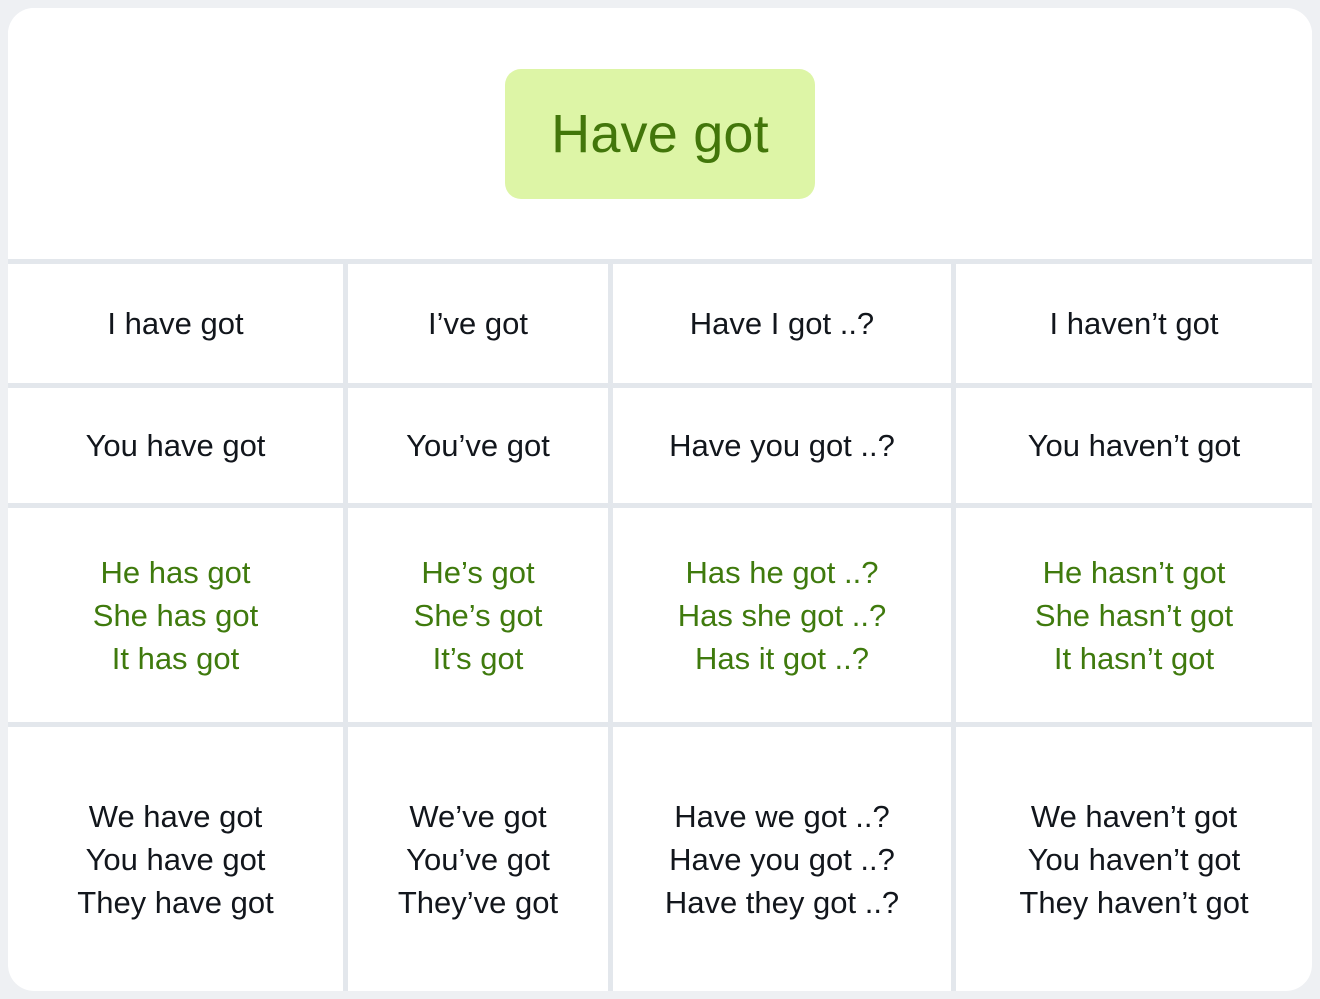  I want to click on cell-line: It hasn’t got, so click(1134, 658).